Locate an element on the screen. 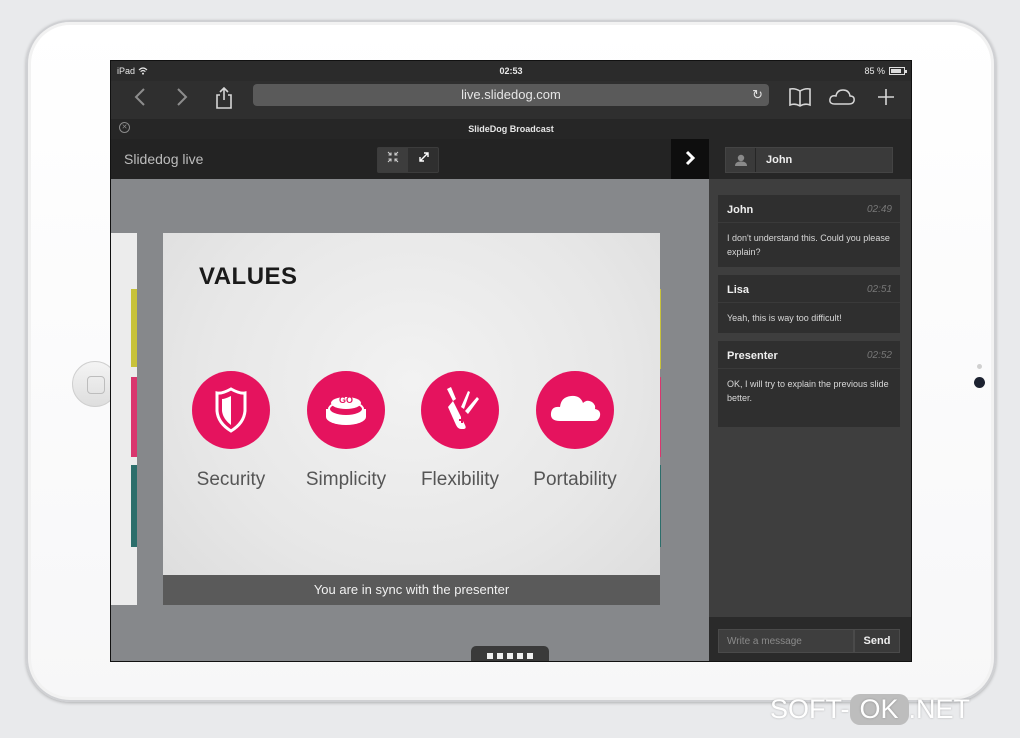 The height and width of the screenshot is (738, 1020). value-simplicity: GO Simplicity is located at coordinates (346, 431).